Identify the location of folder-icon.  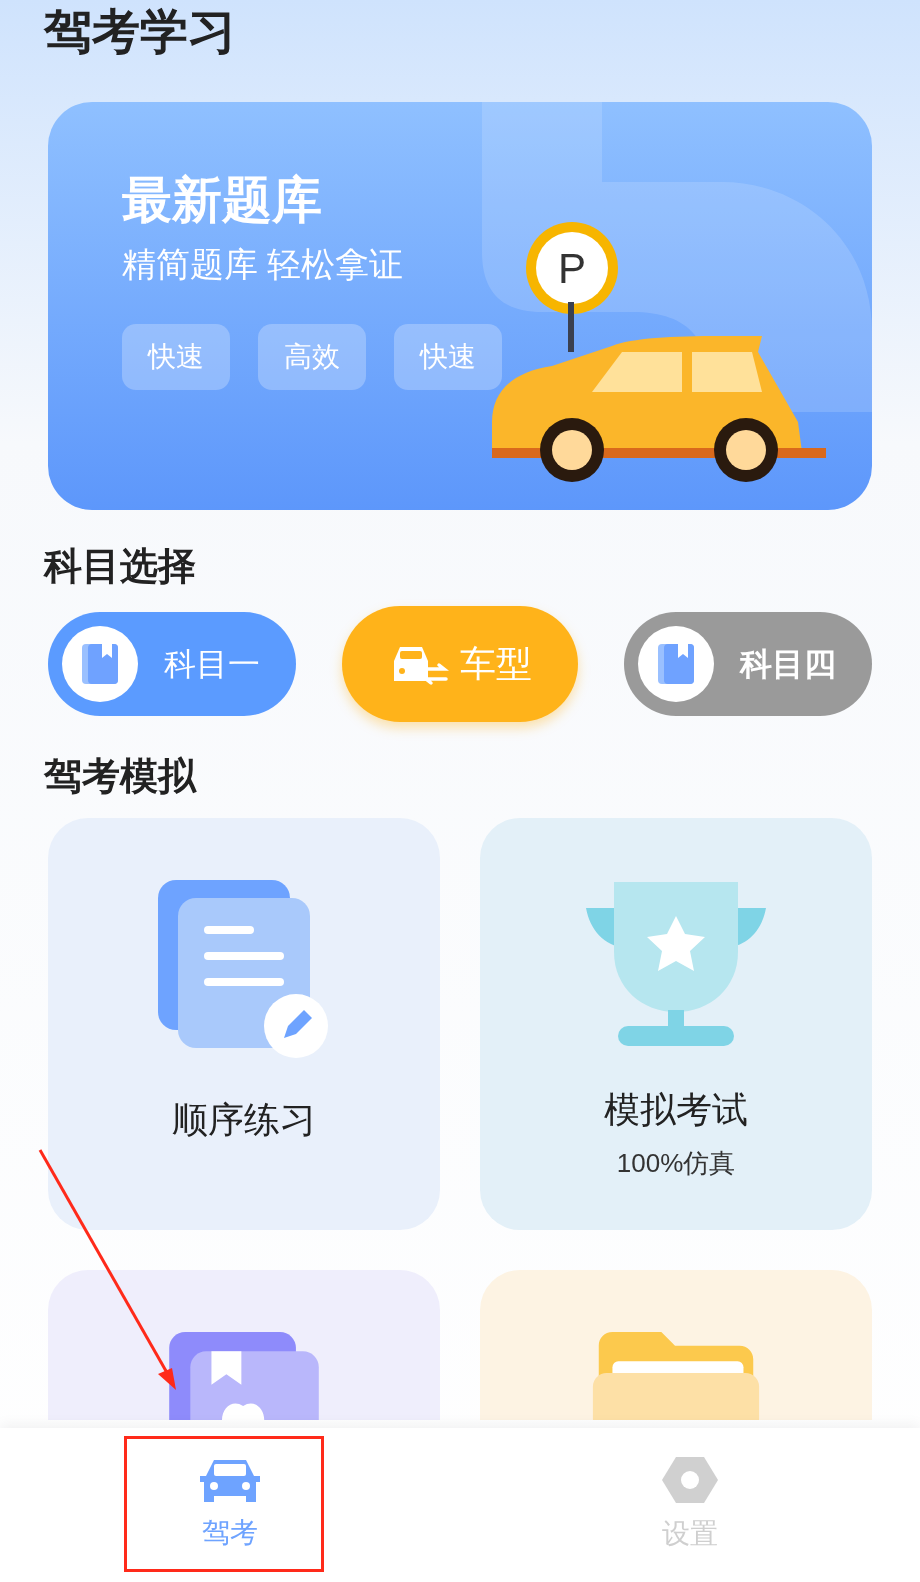
(676, 1376).